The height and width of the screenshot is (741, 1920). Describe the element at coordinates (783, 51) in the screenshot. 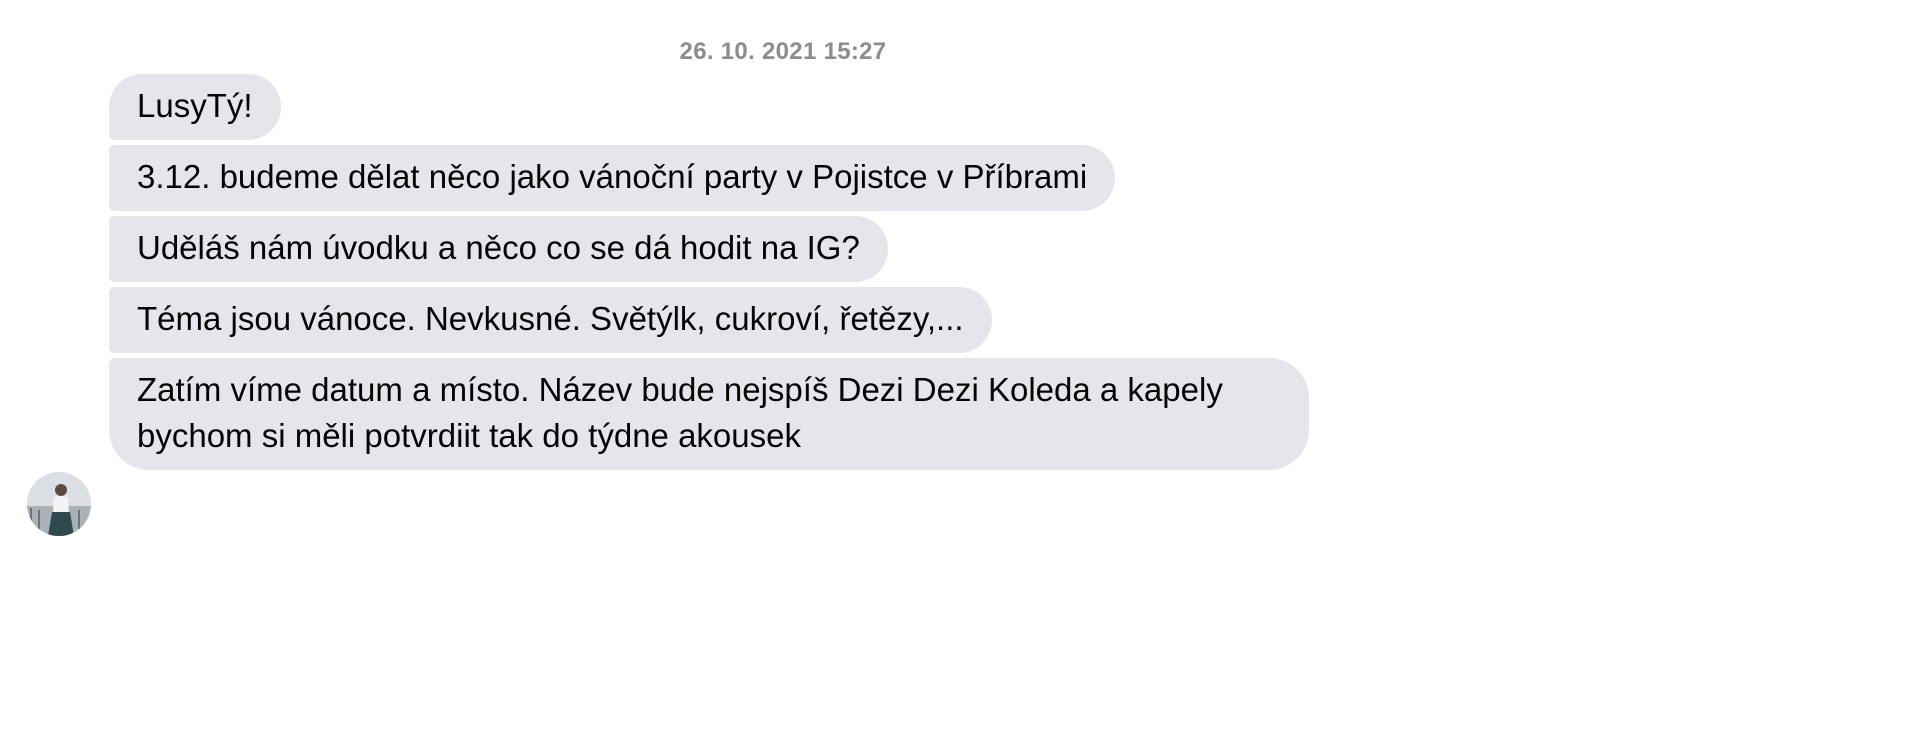

I see `message-timestamp: 26. 10. 2021 15:27` at that location.